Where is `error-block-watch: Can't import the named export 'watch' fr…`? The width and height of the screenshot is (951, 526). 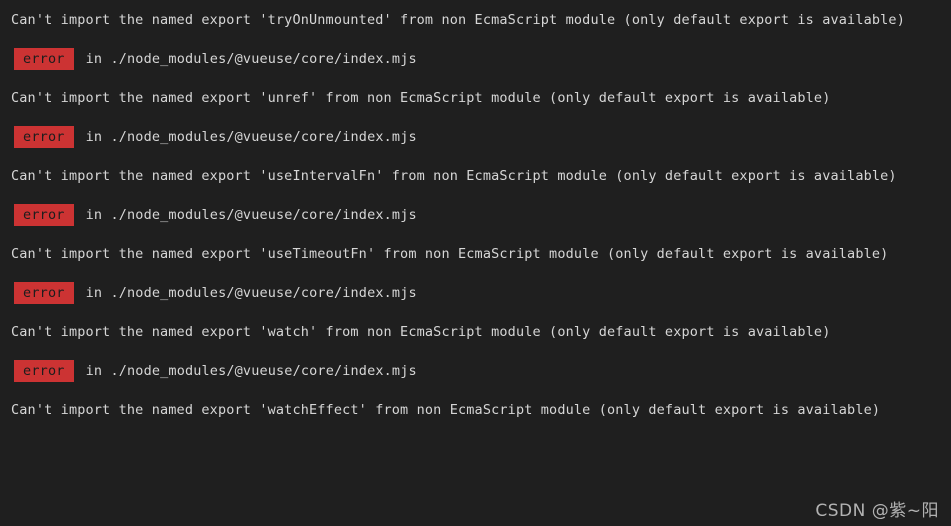
error-block-watch: Can't import the named export 'watch' fr… is located at coordinates (475, 332).